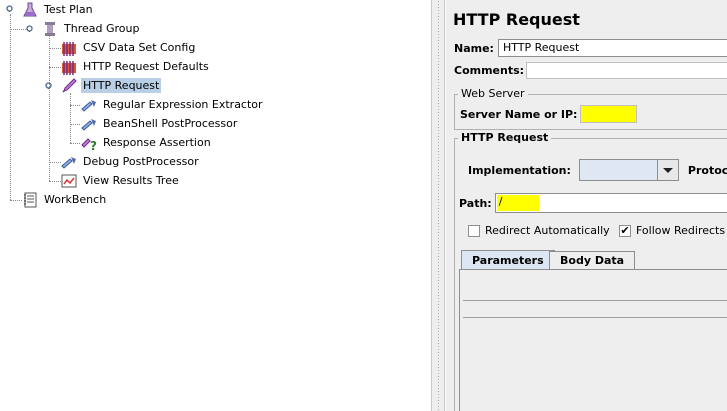 The image size is (727, 411). Describe the element at coordinates (505, 137) in the screenshot. I see `http-request-group-title: HTTP Request` at that location.